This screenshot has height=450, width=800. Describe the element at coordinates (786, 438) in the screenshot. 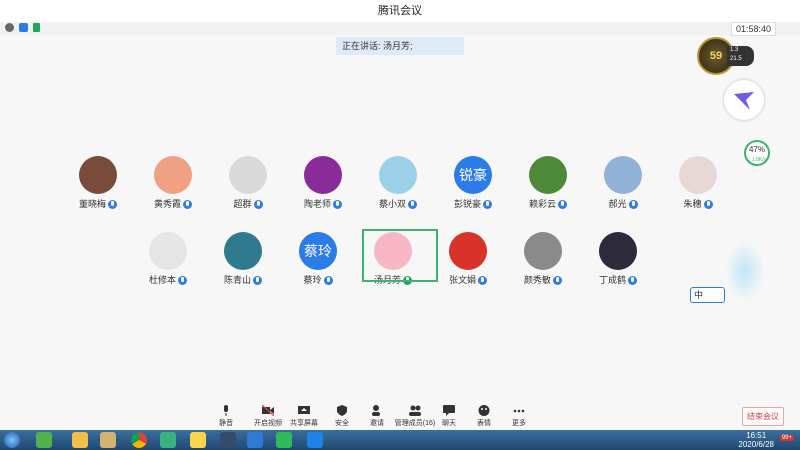

I see `notification-badge: 99+` at that location.